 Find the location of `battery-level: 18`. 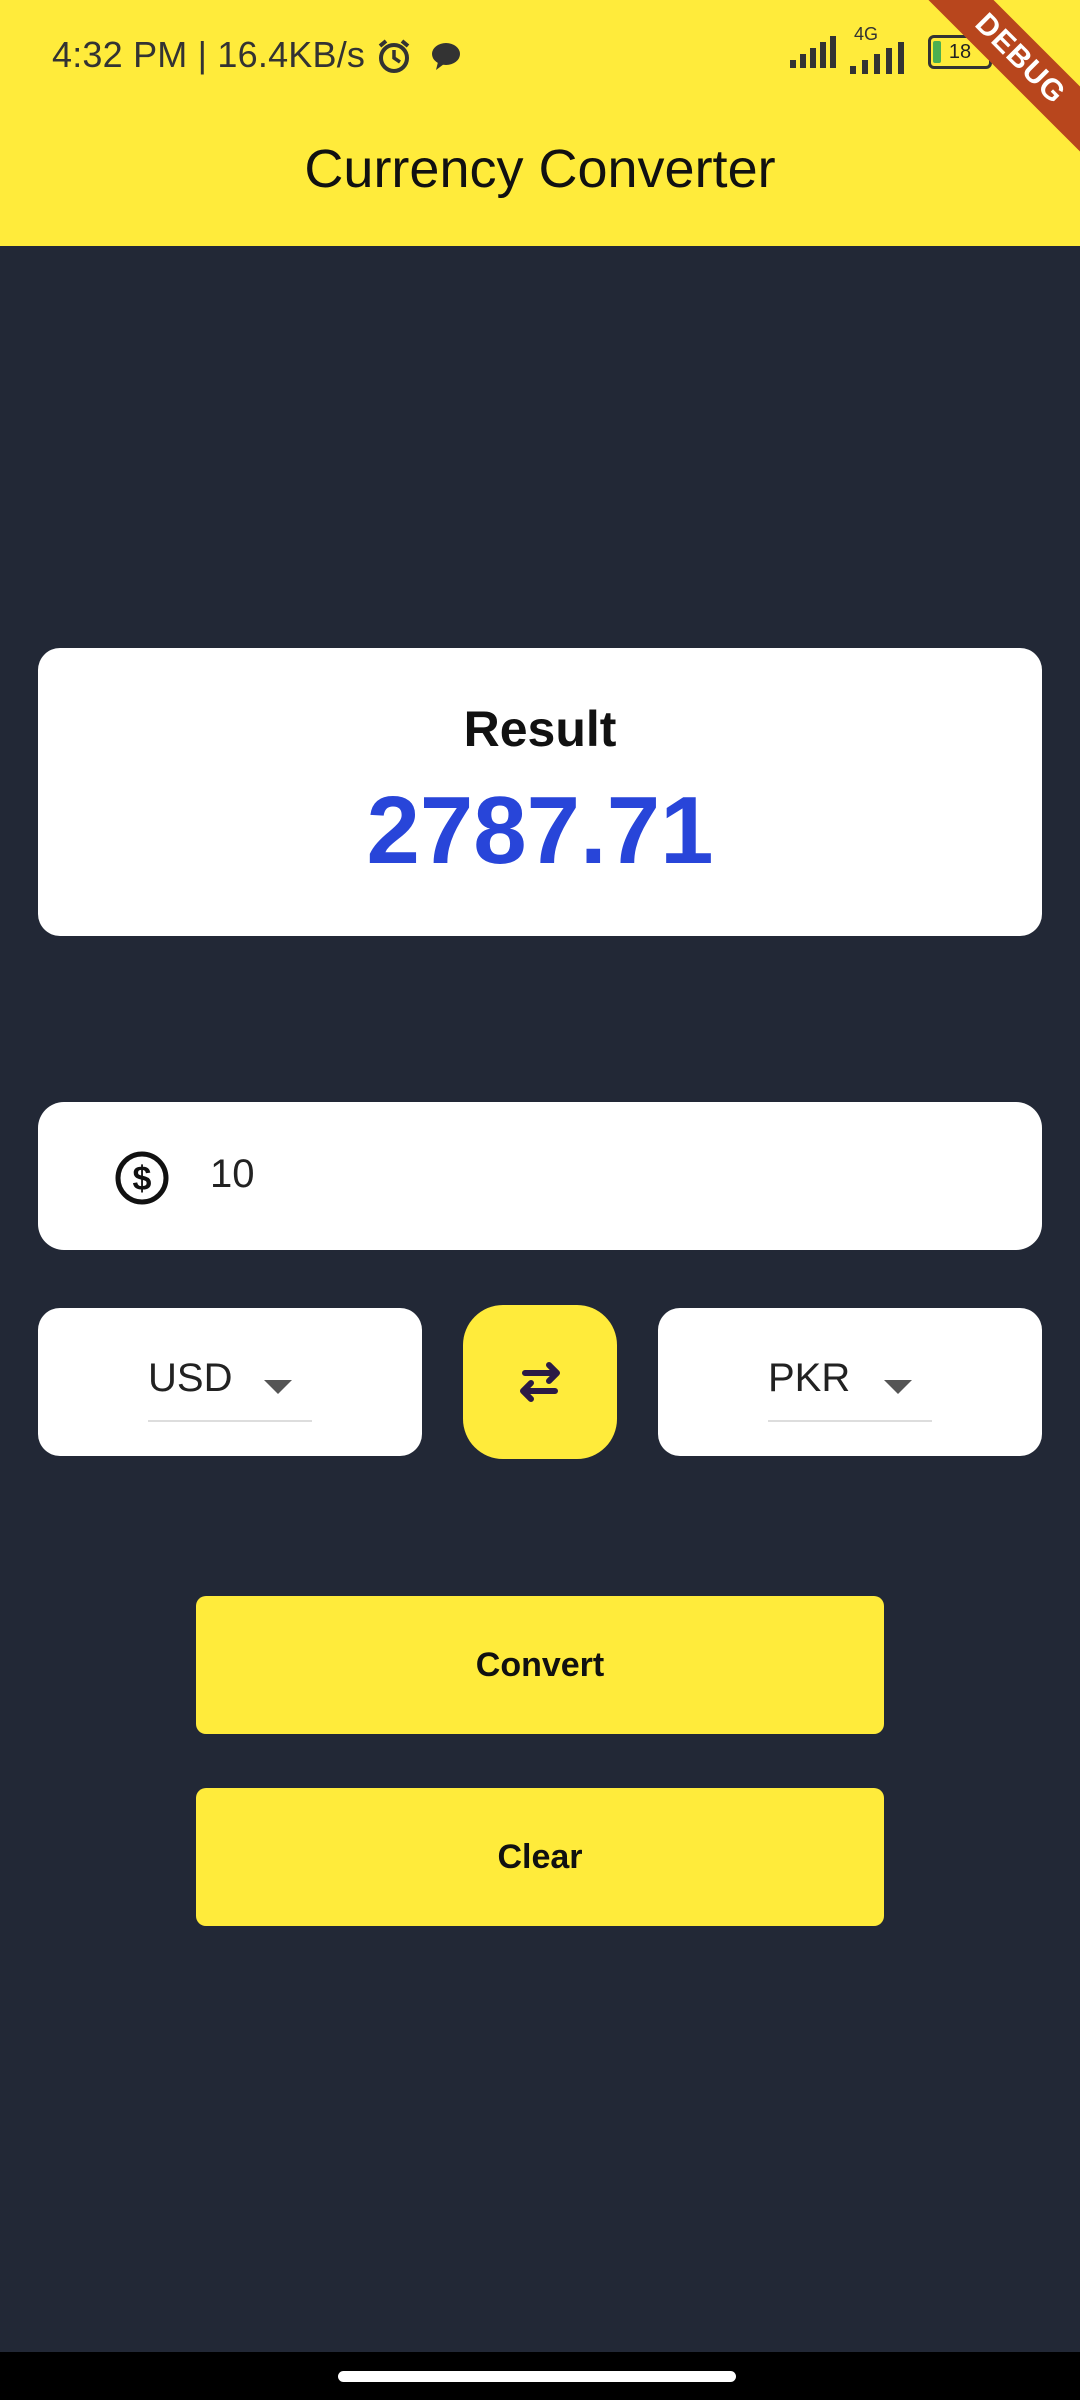

battery-level: 18 is located at coordinates (960, 51).